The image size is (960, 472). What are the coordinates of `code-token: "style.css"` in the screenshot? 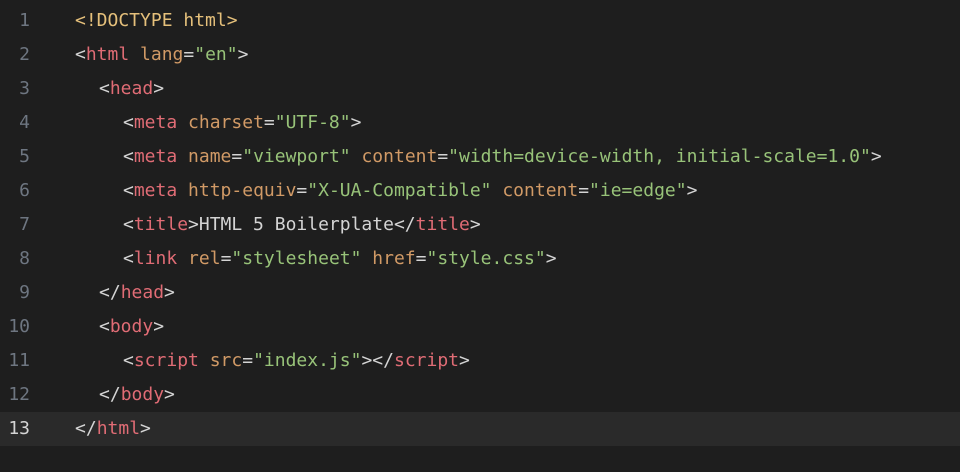 It's located at (486, 258).